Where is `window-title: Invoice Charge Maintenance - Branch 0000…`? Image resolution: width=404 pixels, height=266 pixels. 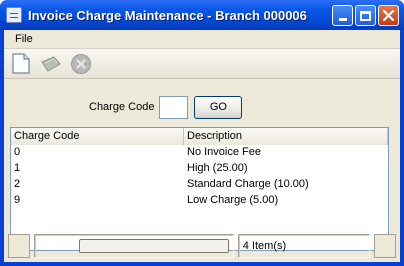
window-title: Invoice Charge Maintenance - Branch 0000… is located at coordinates (167, 15).